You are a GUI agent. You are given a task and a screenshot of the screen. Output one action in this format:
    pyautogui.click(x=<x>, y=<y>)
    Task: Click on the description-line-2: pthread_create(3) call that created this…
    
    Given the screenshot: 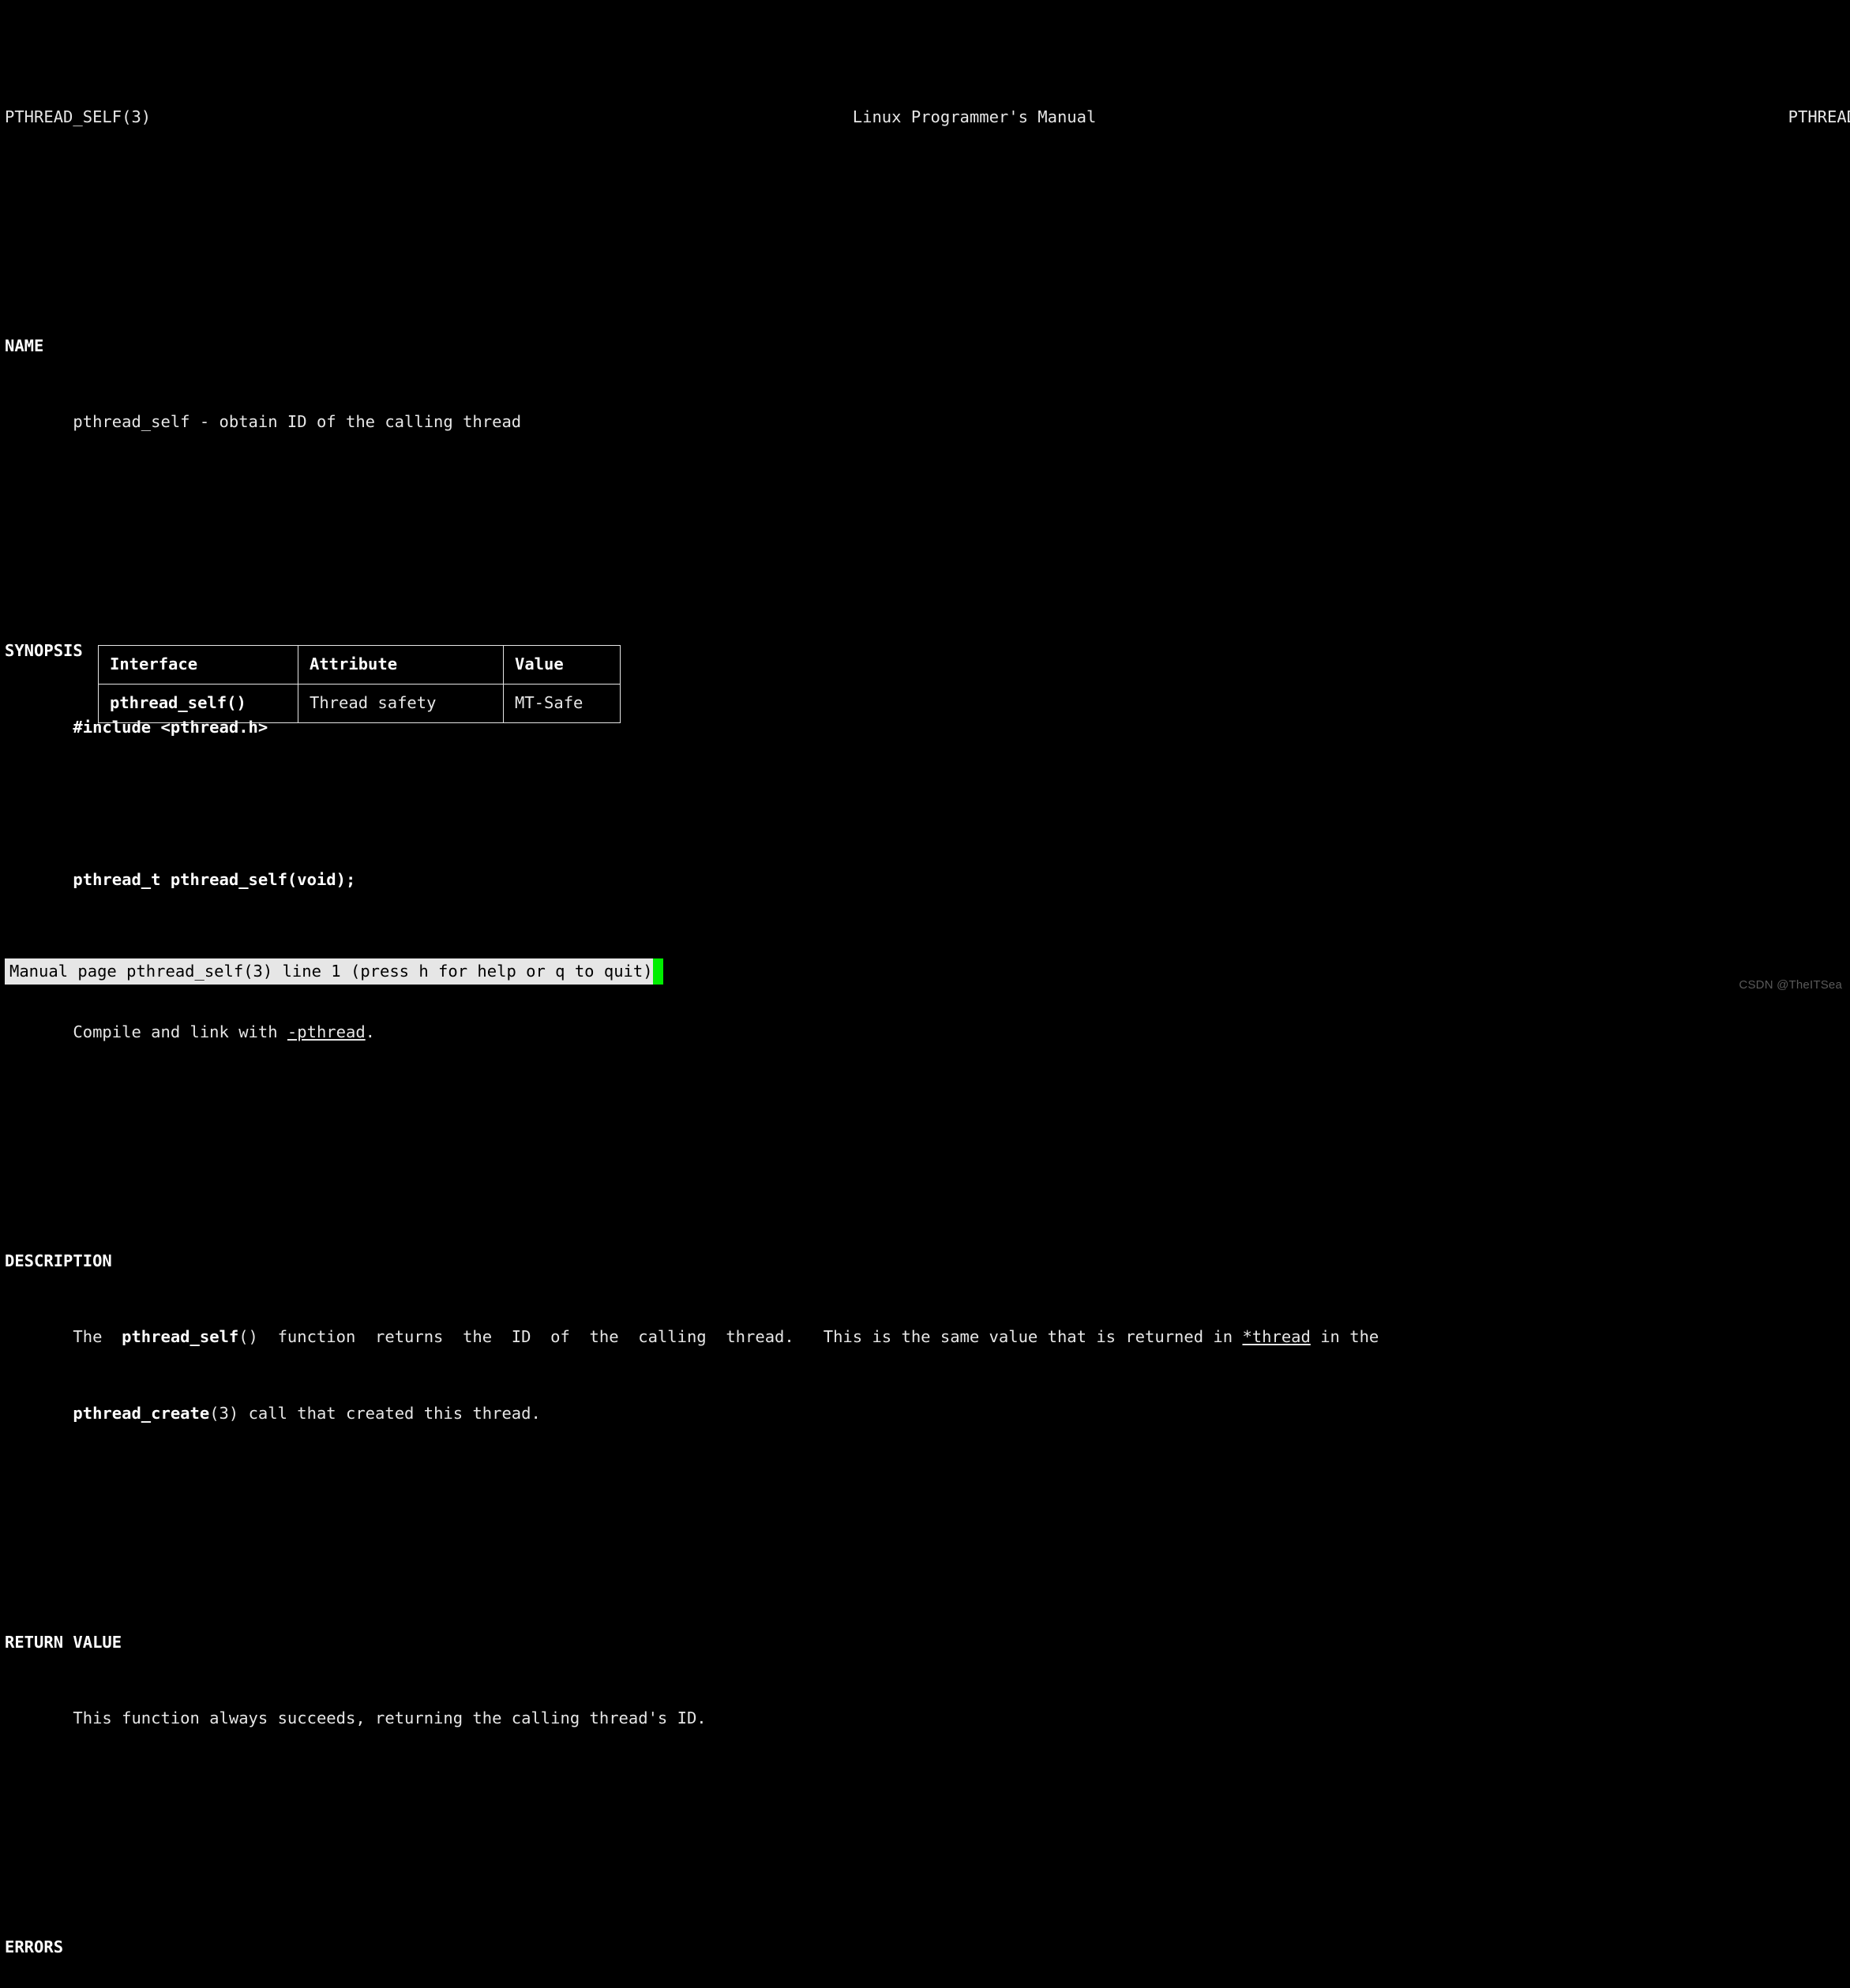 What is the action you would take?
    pyautogui.click(x=927, y=1413)
    